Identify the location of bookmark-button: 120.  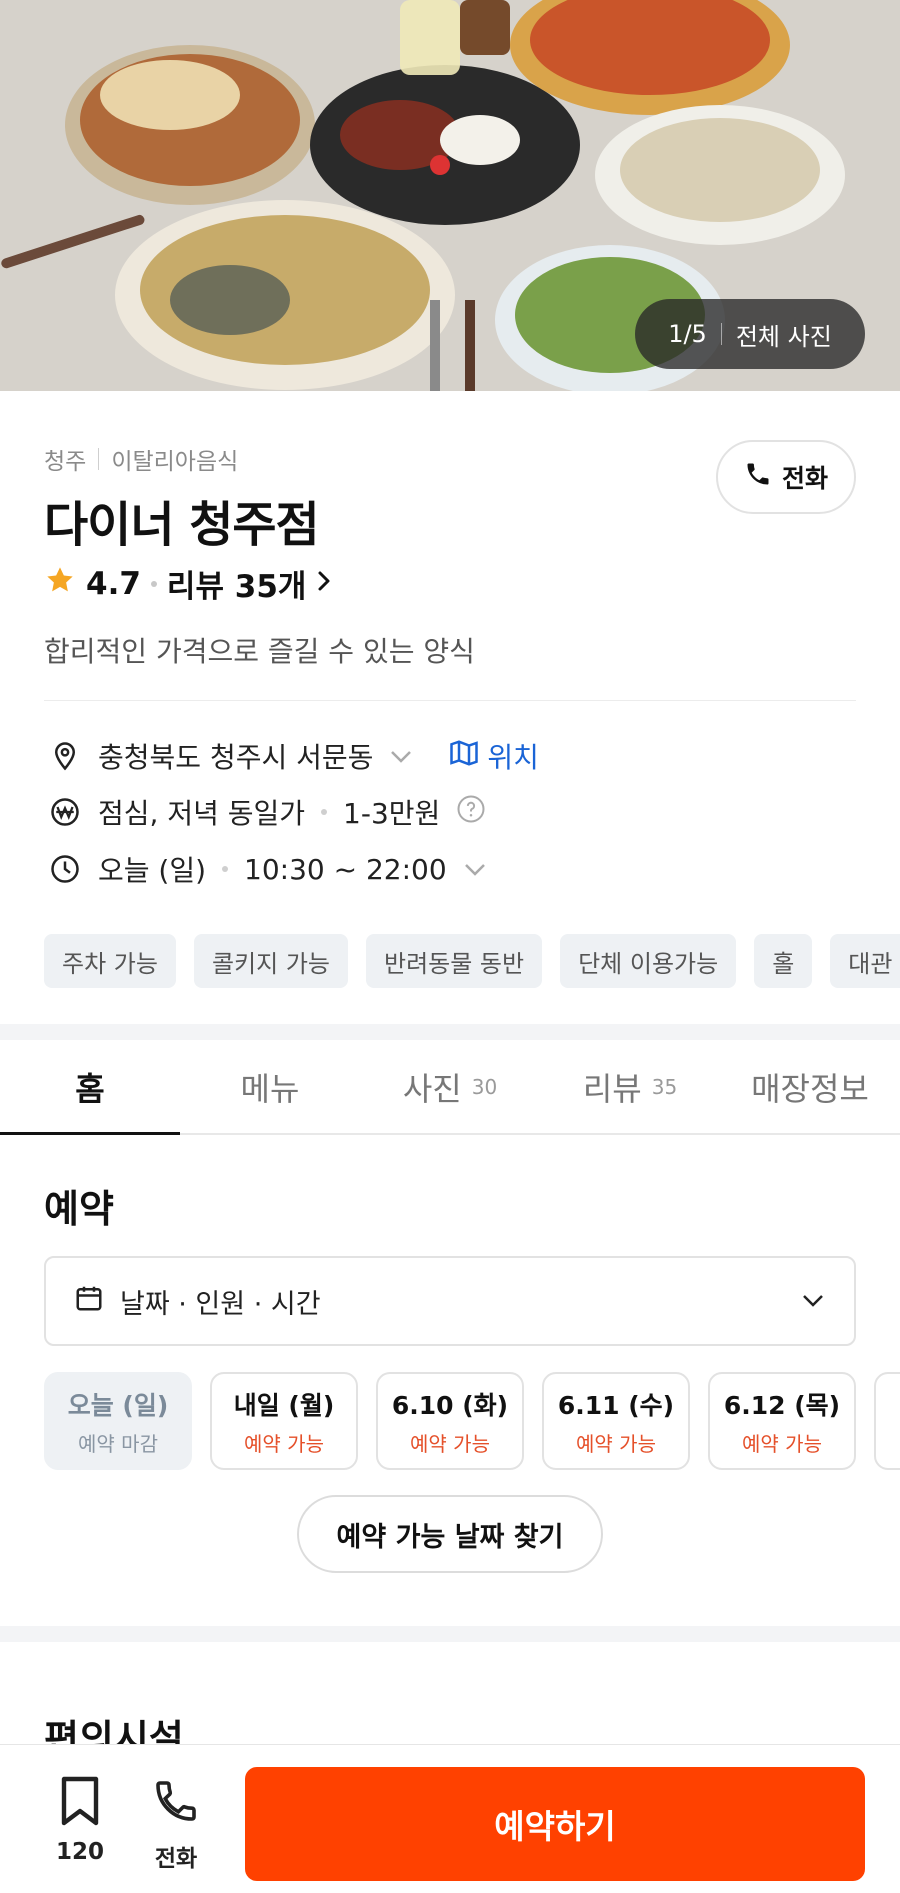
(80, 1820).